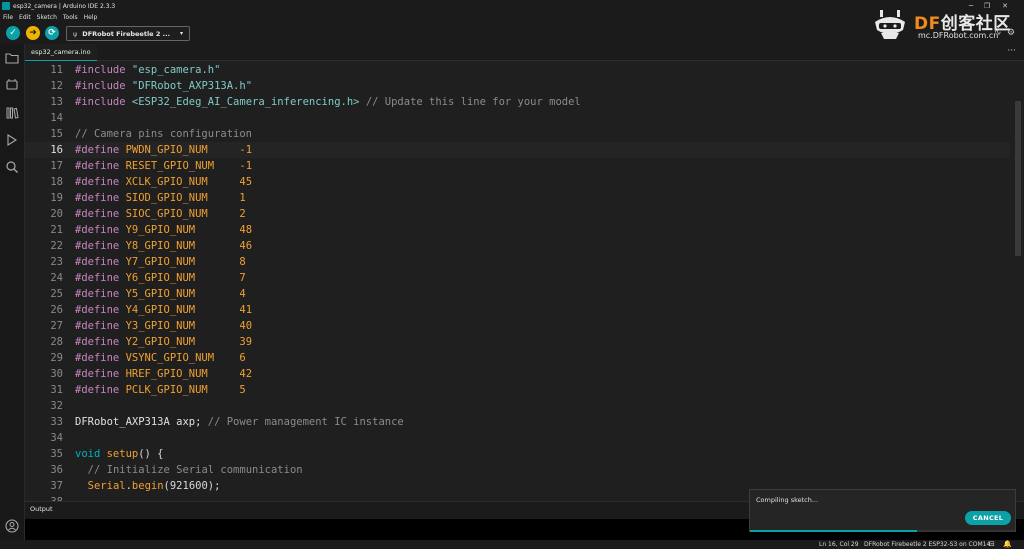 This screenshot has width=1024, height=549. I want to click on code-token: 8, so click(242, 262).